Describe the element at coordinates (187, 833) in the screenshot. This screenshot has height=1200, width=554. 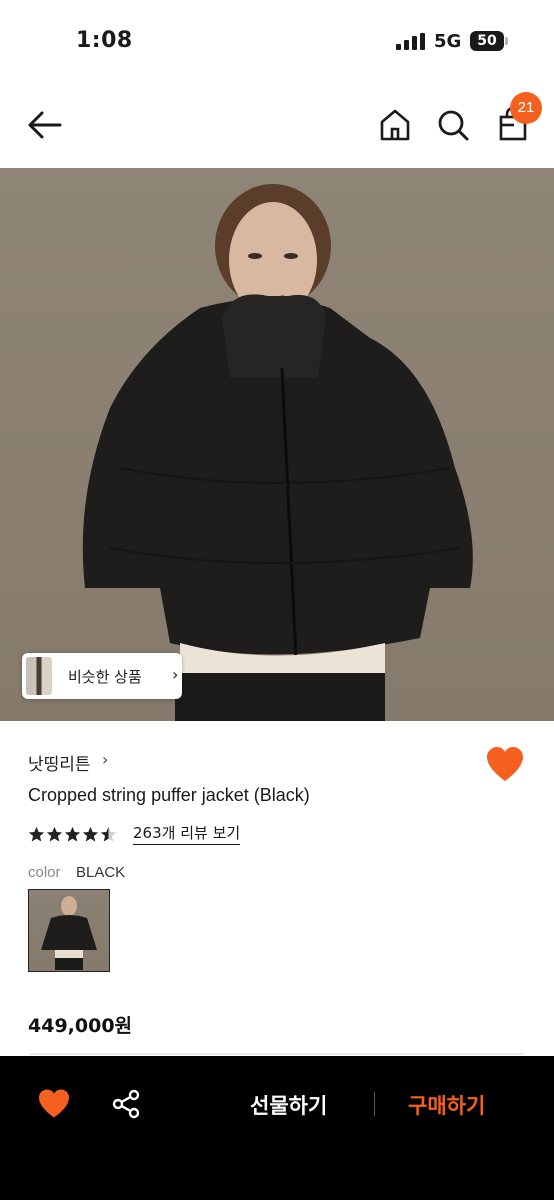
I see `review-link: 263개 리뷰 보기` at that location.